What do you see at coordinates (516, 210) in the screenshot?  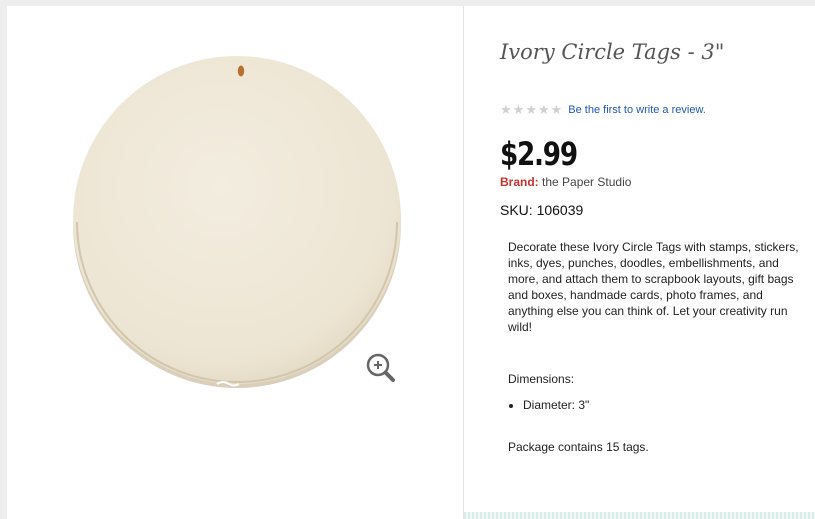 I see `sku-label: SKU:` at bounding box center [516, 210].